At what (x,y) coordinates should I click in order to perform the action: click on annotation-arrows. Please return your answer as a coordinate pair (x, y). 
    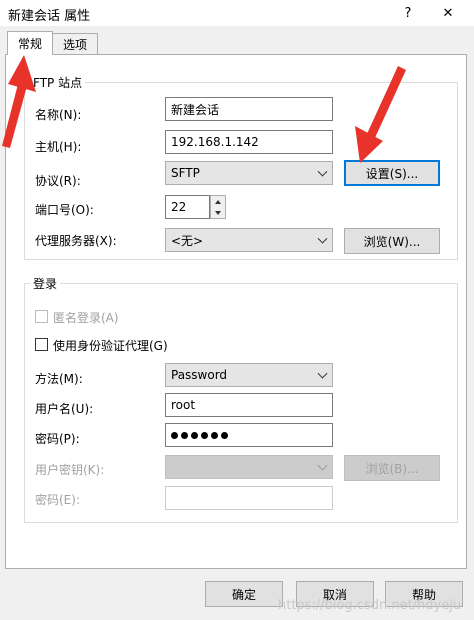
    Looking at the image, I should click on (204, 109).